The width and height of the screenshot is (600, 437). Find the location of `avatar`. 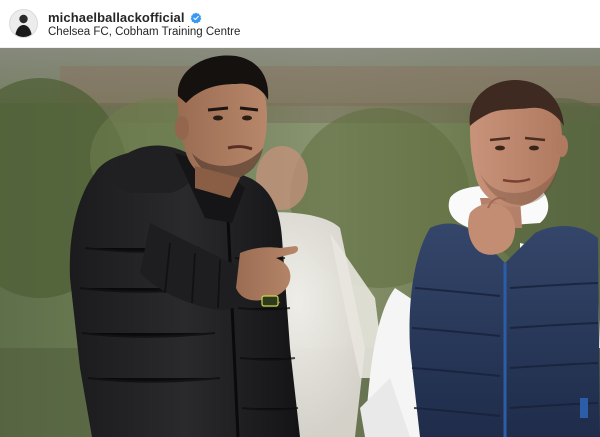

avatar is located at coordinates (23, 23).